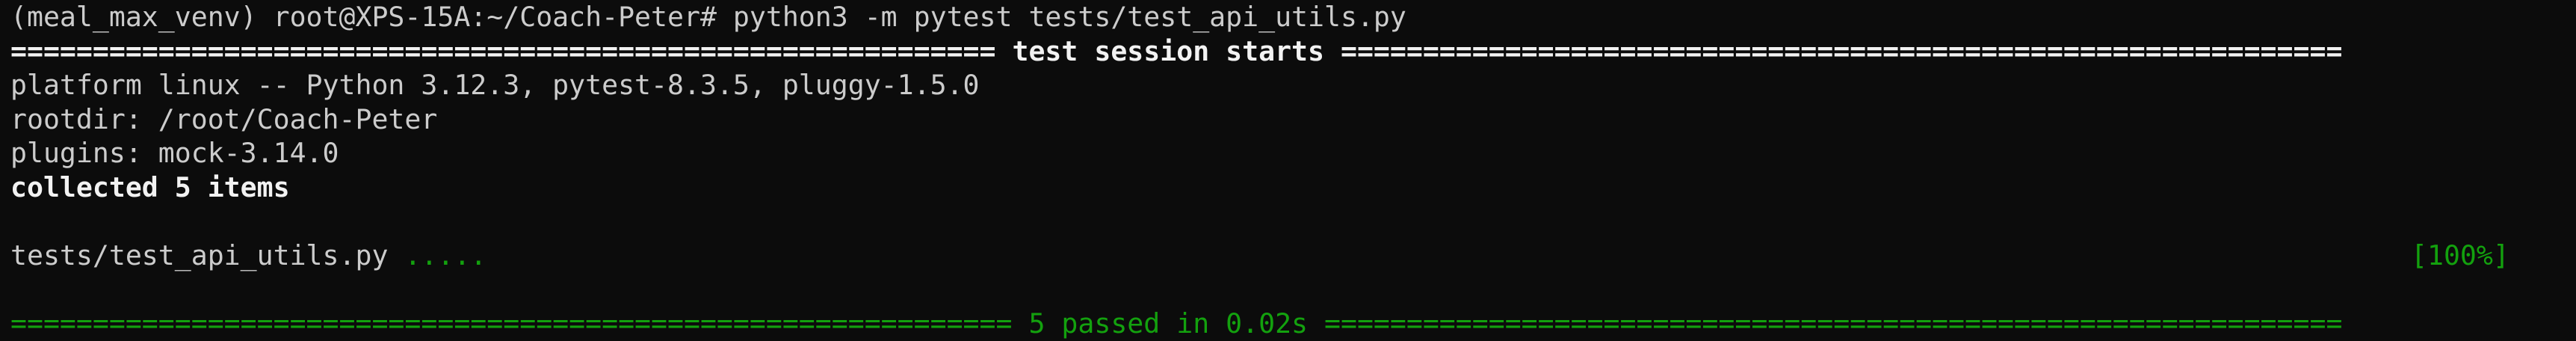 The width and height of the screenshot is (2576, 341). I want to click on collected-items-line: collected 5 items, so click(150, 186).